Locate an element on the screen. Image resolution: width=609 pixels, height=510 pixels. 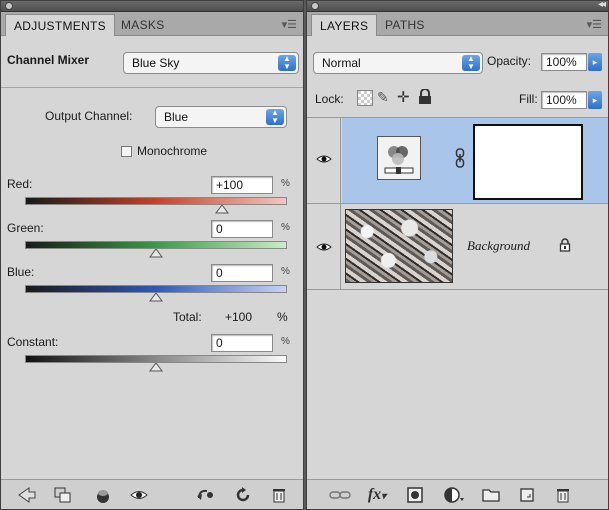
background-image-thumbnail is located at coordinates (399, 246).